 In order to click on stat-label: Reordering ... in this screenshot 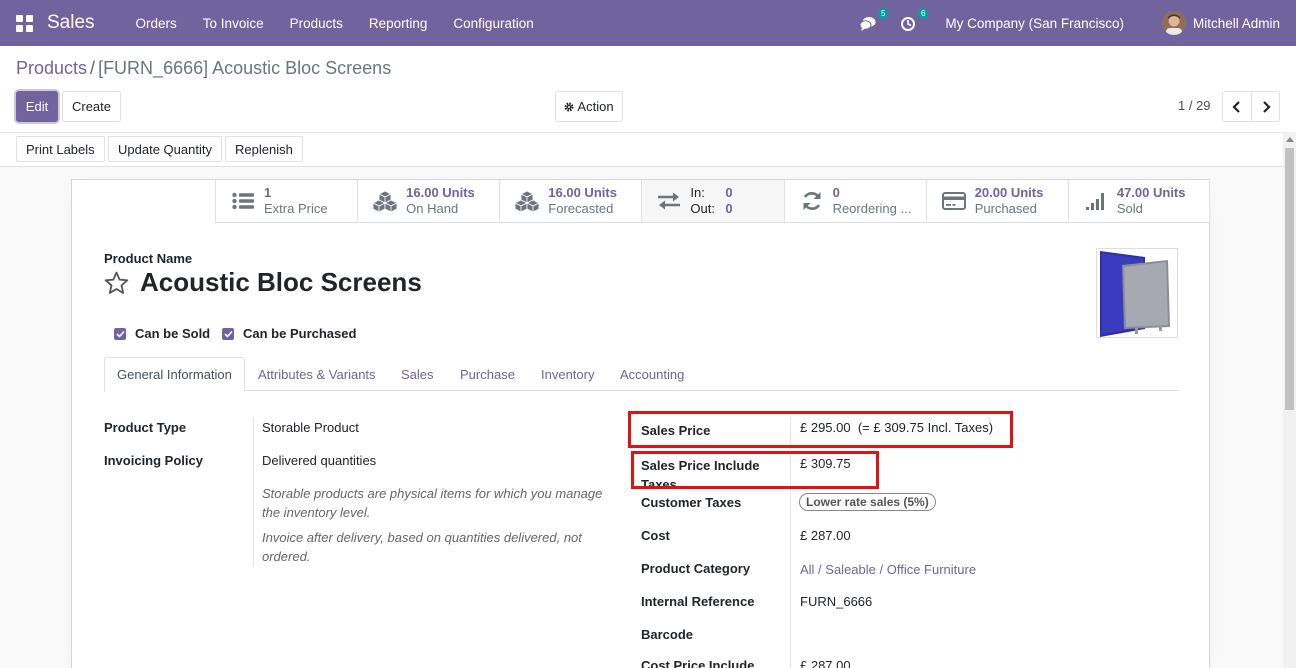, I will do `click(872, 208)`.